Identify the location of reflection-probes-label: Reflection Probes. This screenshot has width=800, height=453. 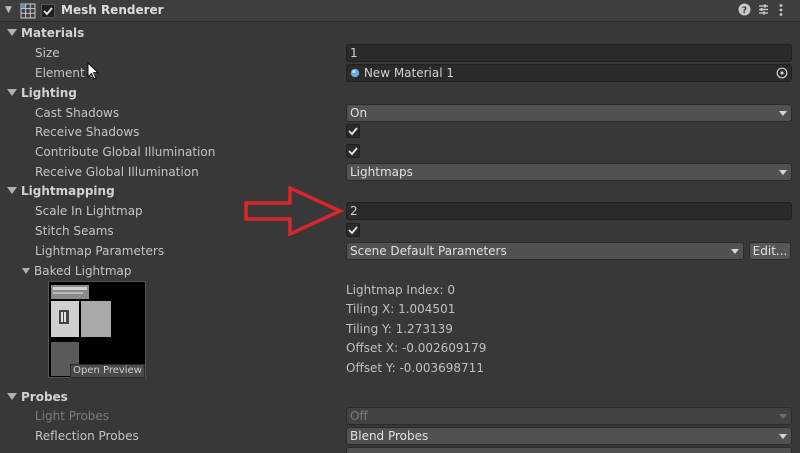
(87, 436).